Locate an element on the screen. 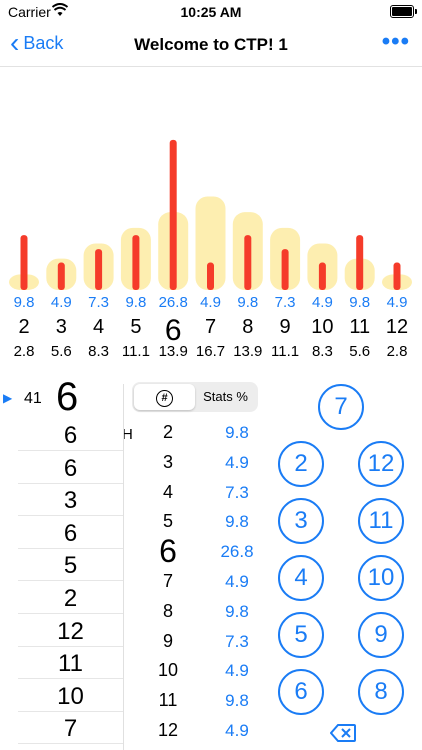 The height and width of the screenshot is (750, 422). history-row: 11 is located at coordinates (70, 663).